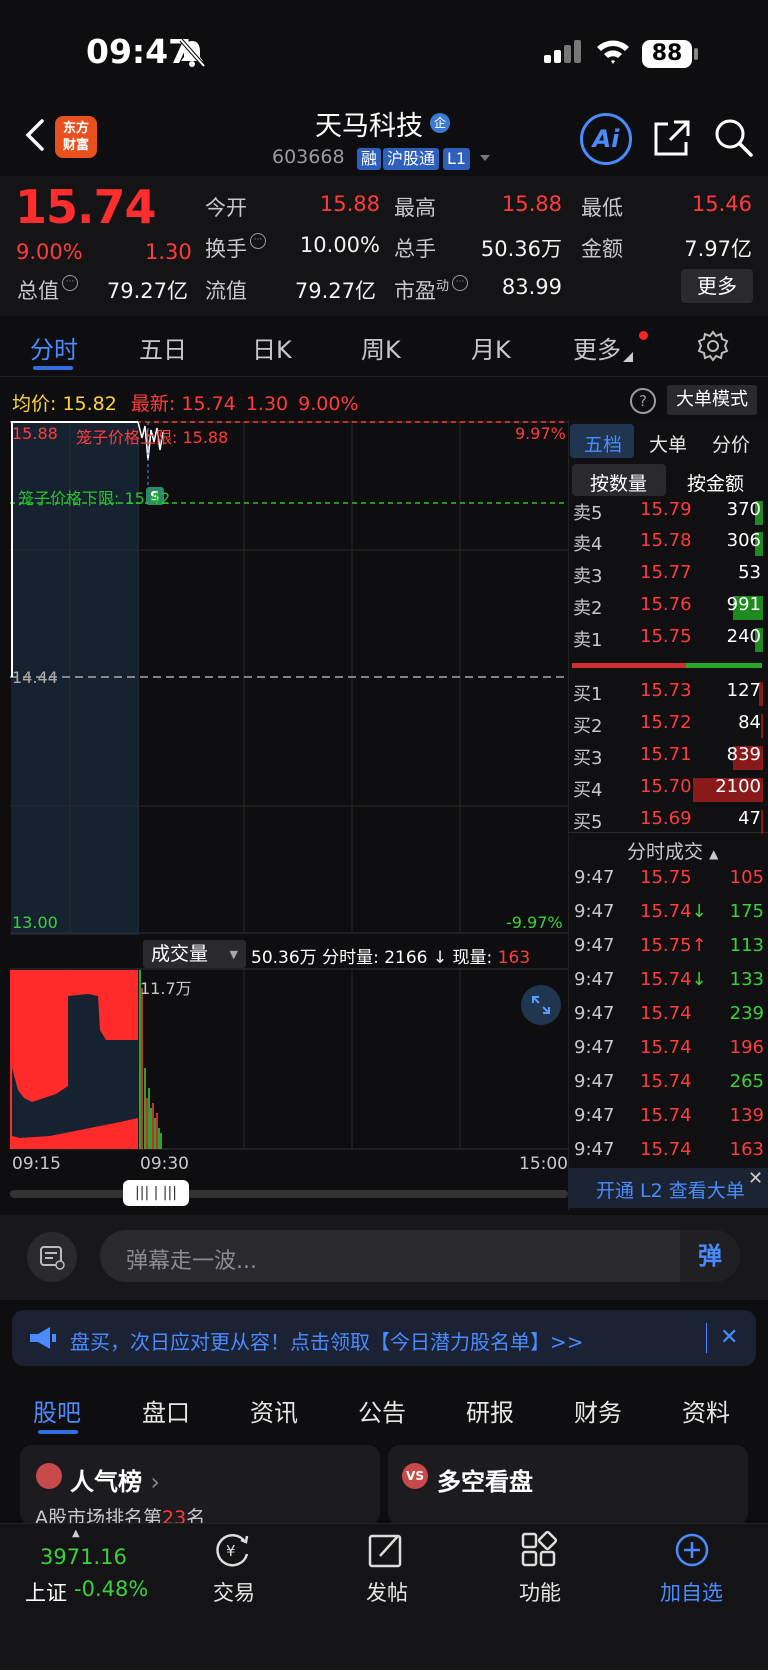 Image resolution: width=768 pixels, height=1670 pixels. I want to click on index-value: 3971.16, so click(83, 1557).